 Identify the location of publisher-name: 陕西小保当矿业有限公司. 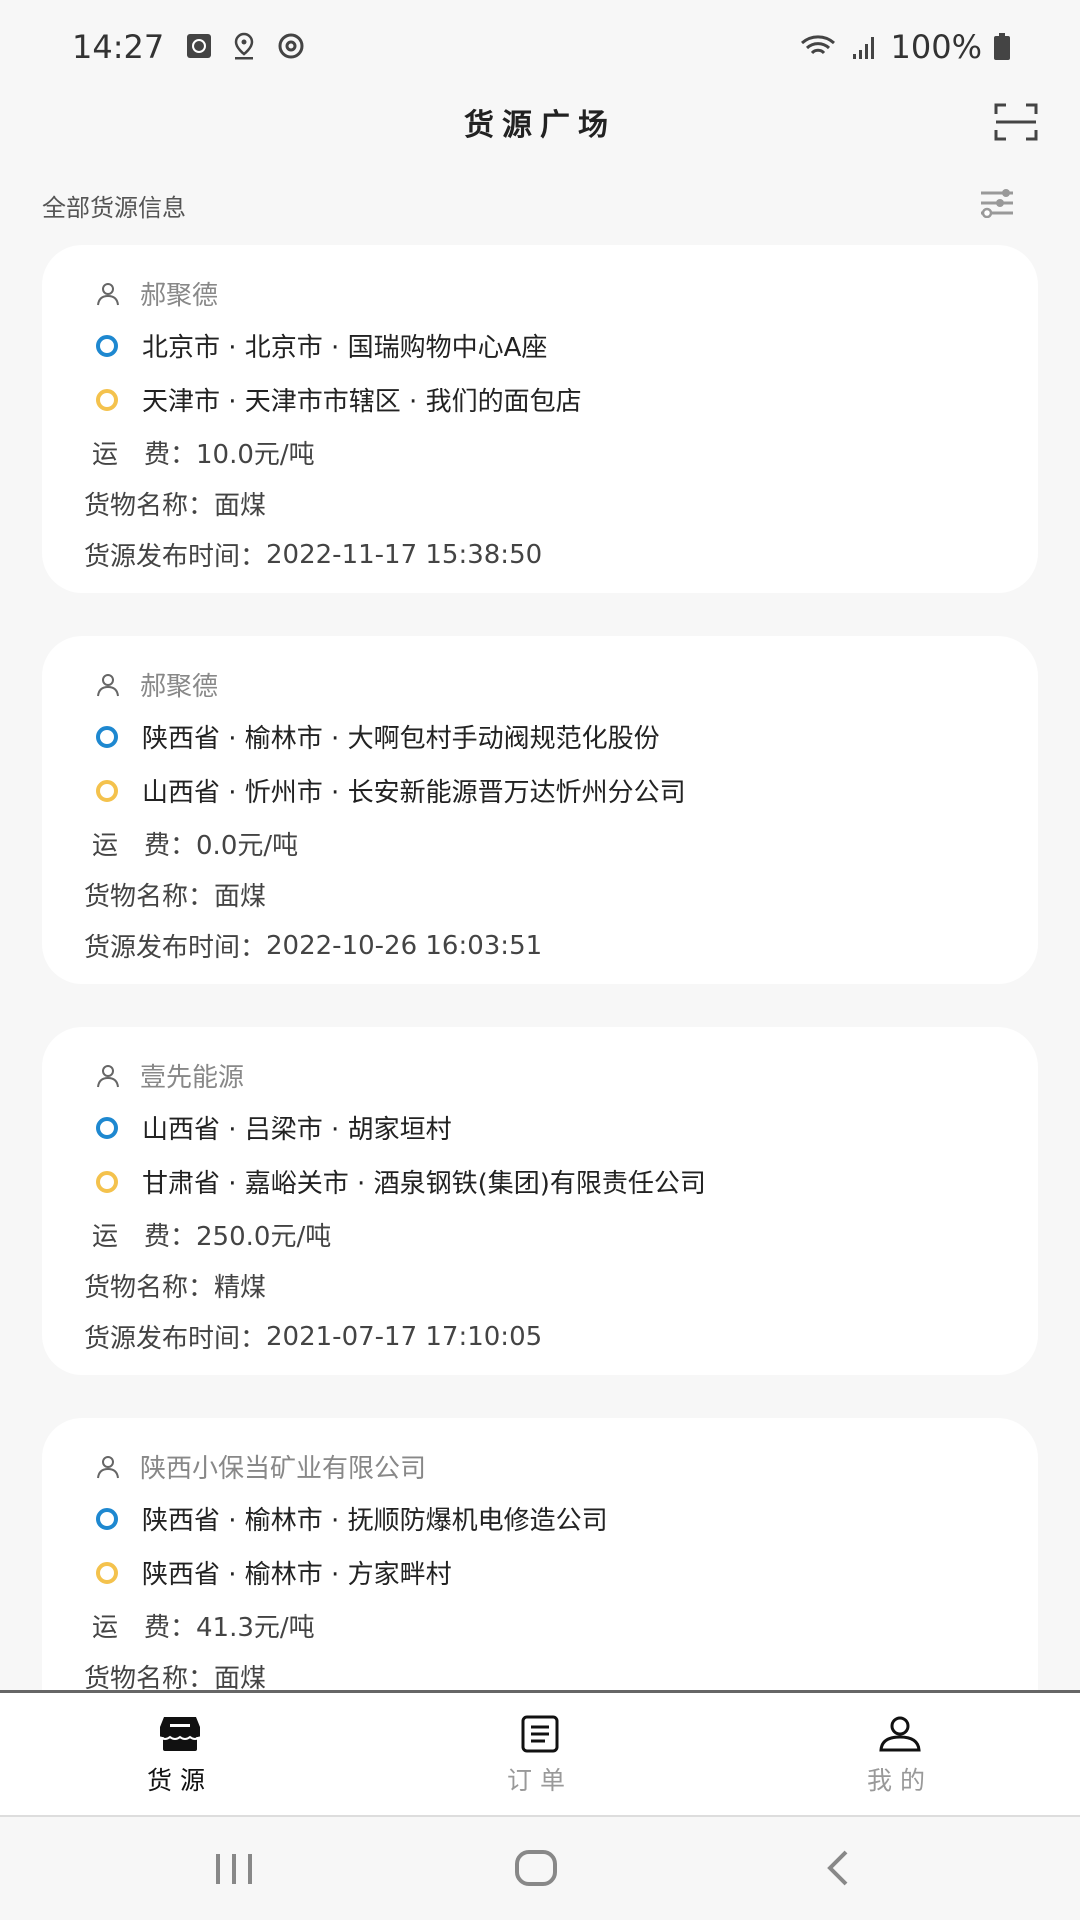
(283, 1469).